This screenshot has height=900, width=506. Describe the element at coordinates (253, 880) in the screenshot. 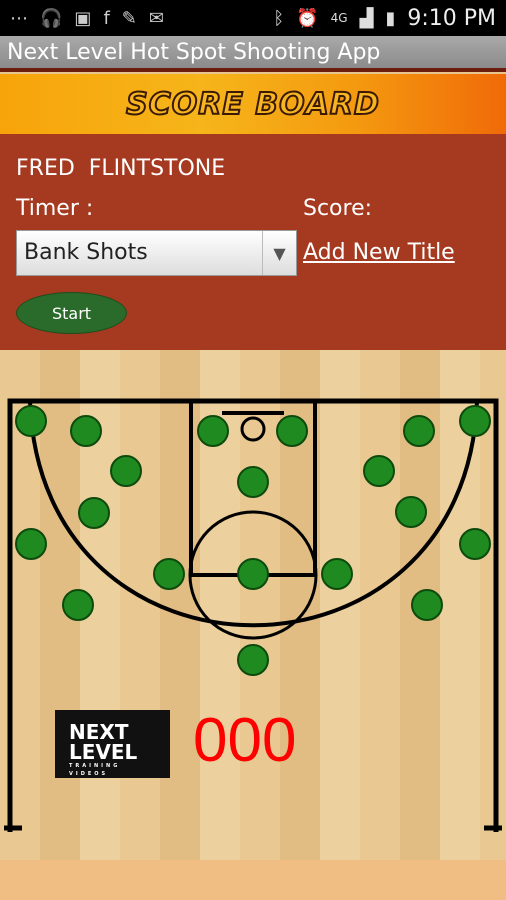

I see `bottom-bar` at that location.